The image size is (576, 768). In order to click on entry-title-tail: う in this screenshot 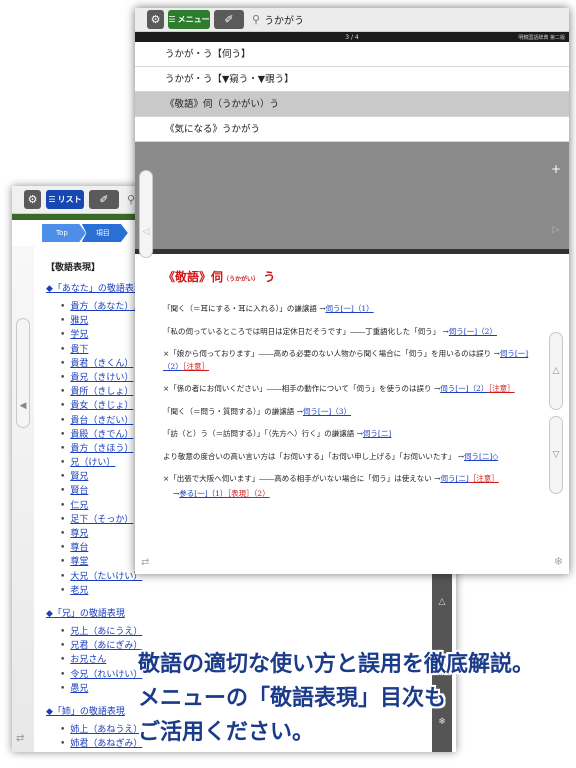, I will do `click(269, 277)`.